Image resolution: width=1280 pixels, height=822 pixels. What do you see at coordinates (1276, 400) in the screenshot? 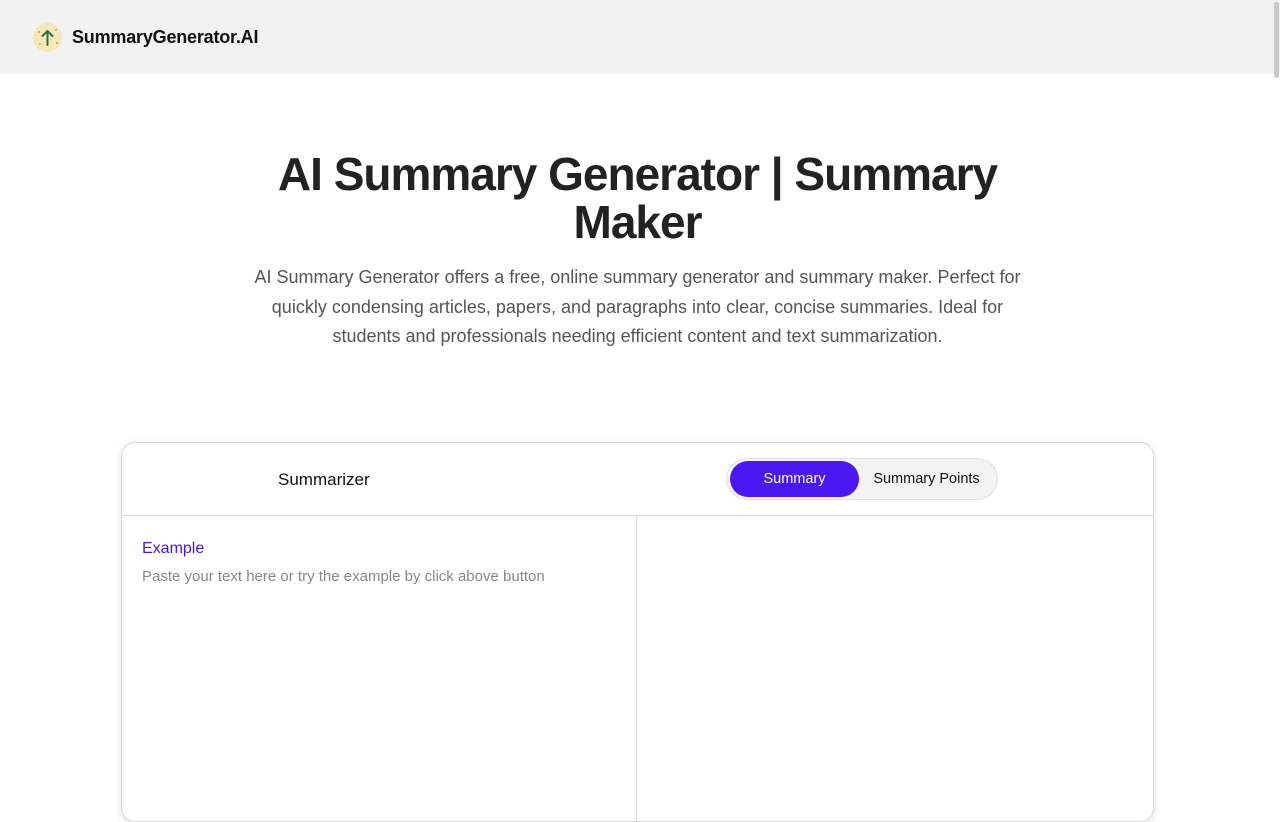
I see `page-scrollbar` at bounding box center [1276, 400].